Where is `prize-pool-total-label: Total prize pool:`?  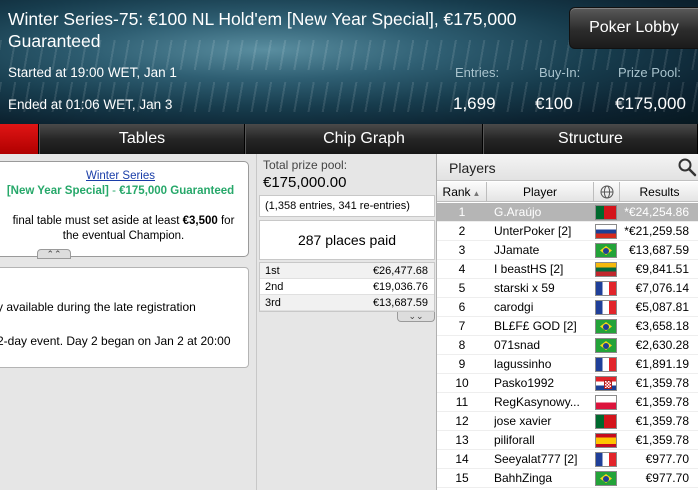
prize-pool-total-label: Total prize pool: is located at coordinates (305, 165).